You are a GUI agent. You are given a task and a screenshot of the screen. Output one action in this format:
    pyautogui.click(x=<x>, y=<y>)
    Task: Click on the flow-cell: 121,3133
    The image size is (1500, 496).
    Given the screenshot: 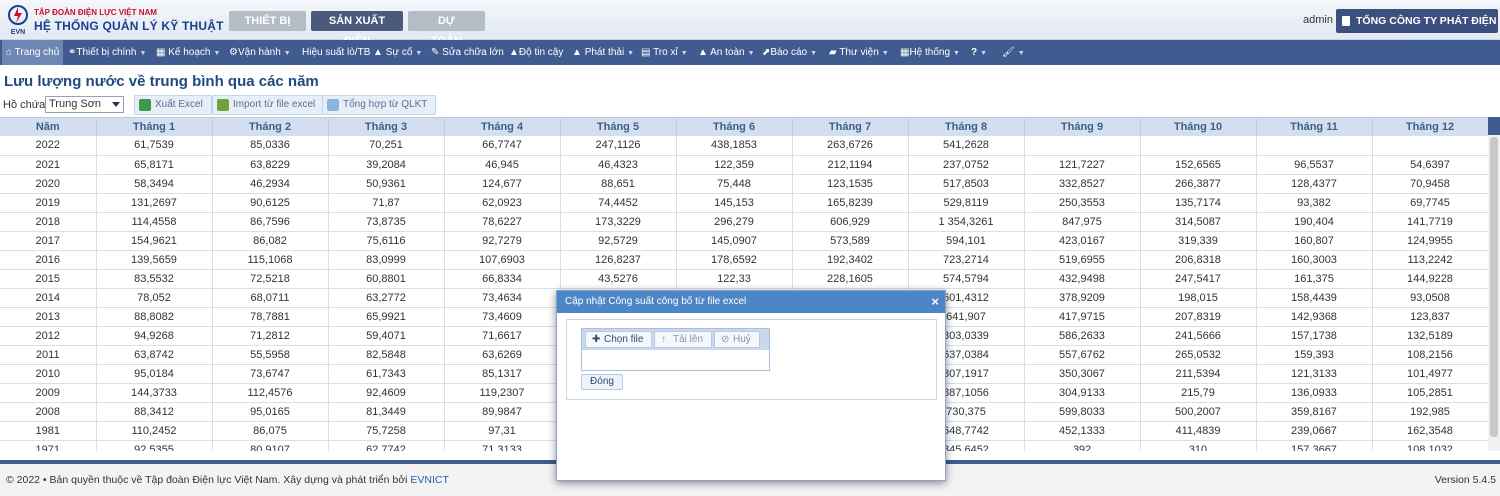 What is the action you would take?
    pyautogui.click(x=1314, y=374)
    